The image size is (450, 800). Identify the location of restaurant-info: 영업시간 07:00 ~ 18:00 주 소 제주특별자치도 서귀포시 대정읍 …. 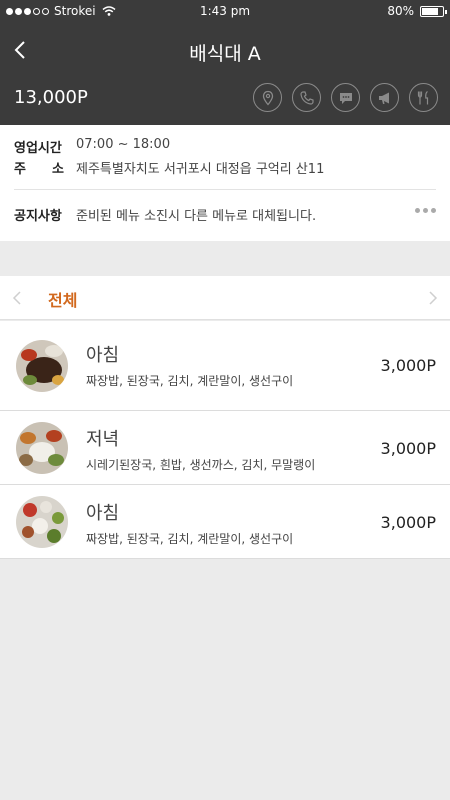
(225, 183).